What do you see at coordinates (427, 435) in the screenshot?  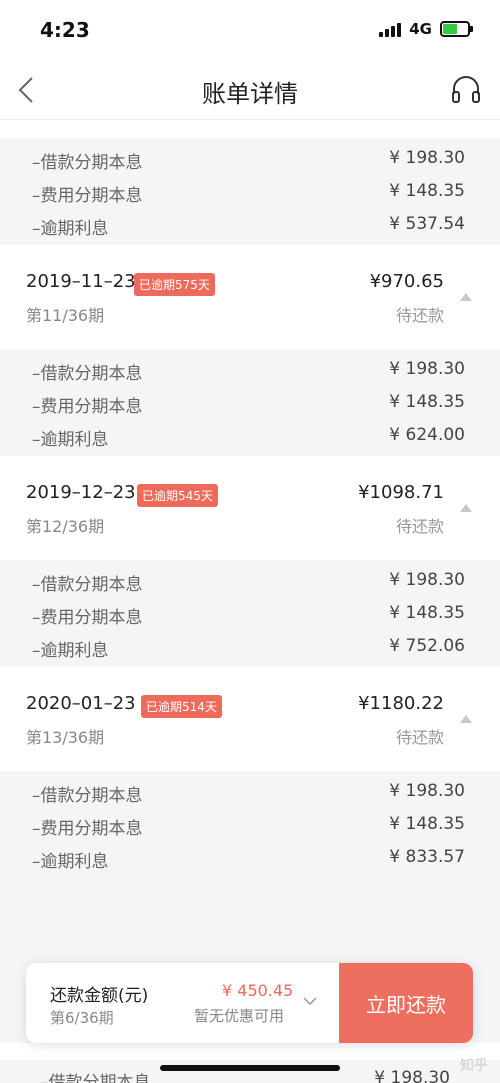 I see `detail-amount: ¥ 624.00` at bounding box center [427, 435].